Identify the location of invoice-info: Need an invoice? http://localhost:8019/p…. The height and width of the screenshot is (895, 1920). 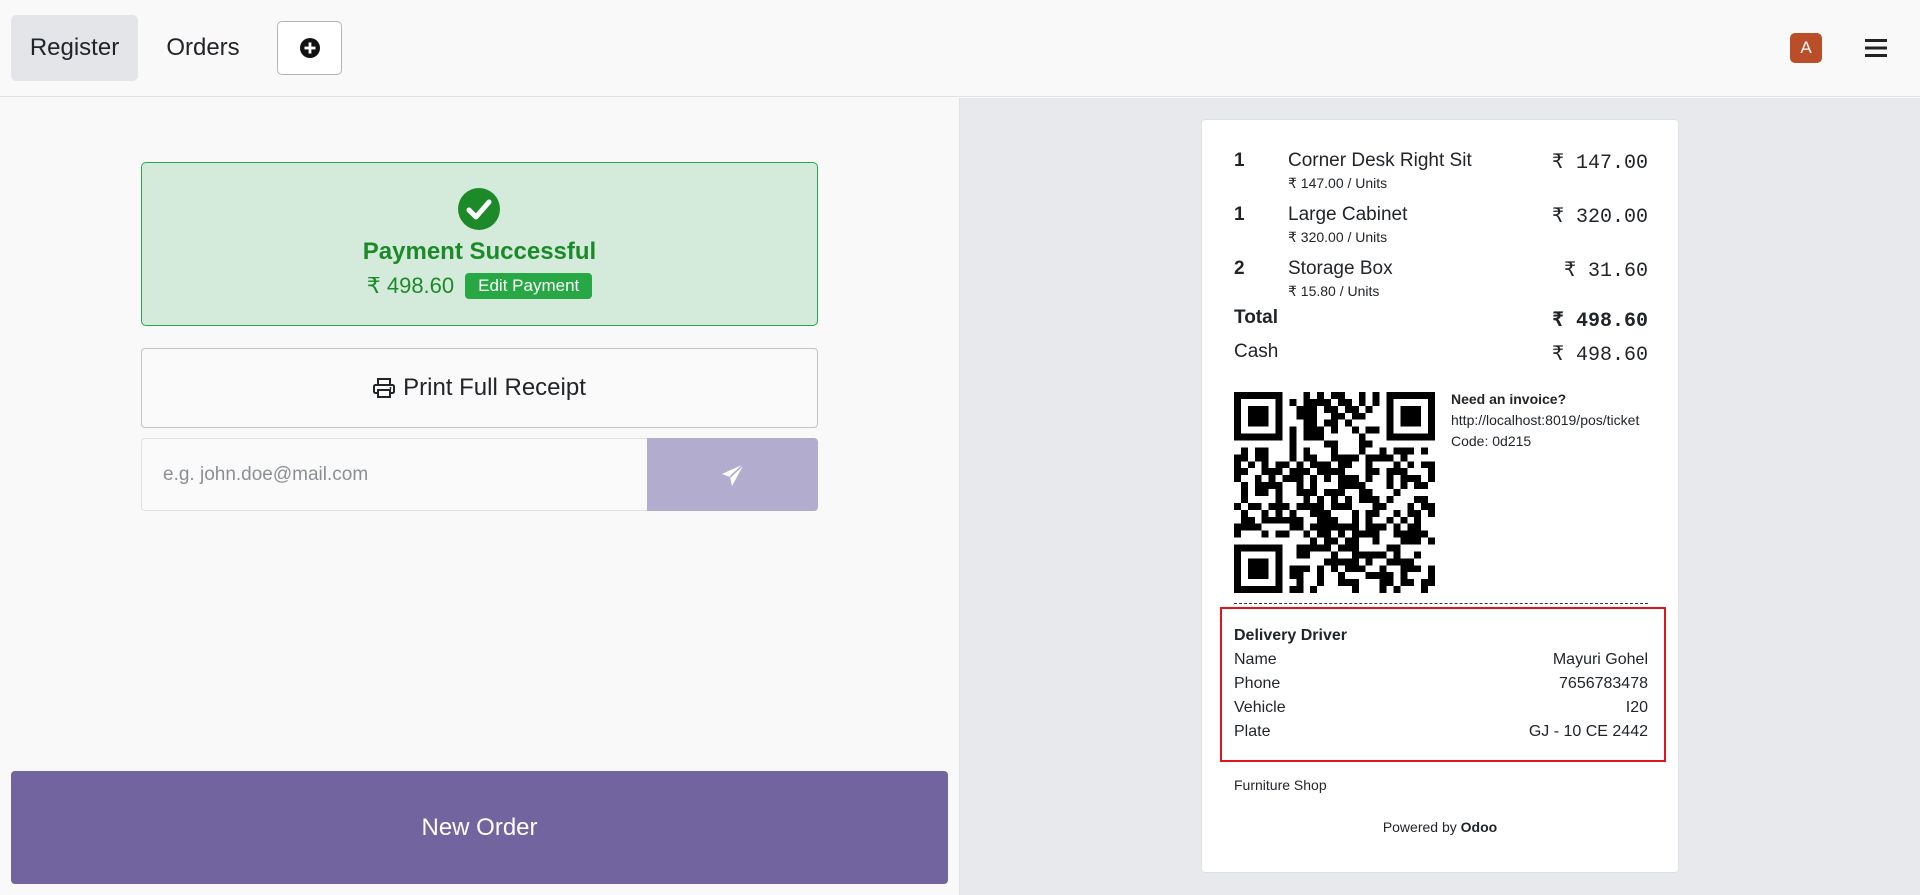
(1551, 420).